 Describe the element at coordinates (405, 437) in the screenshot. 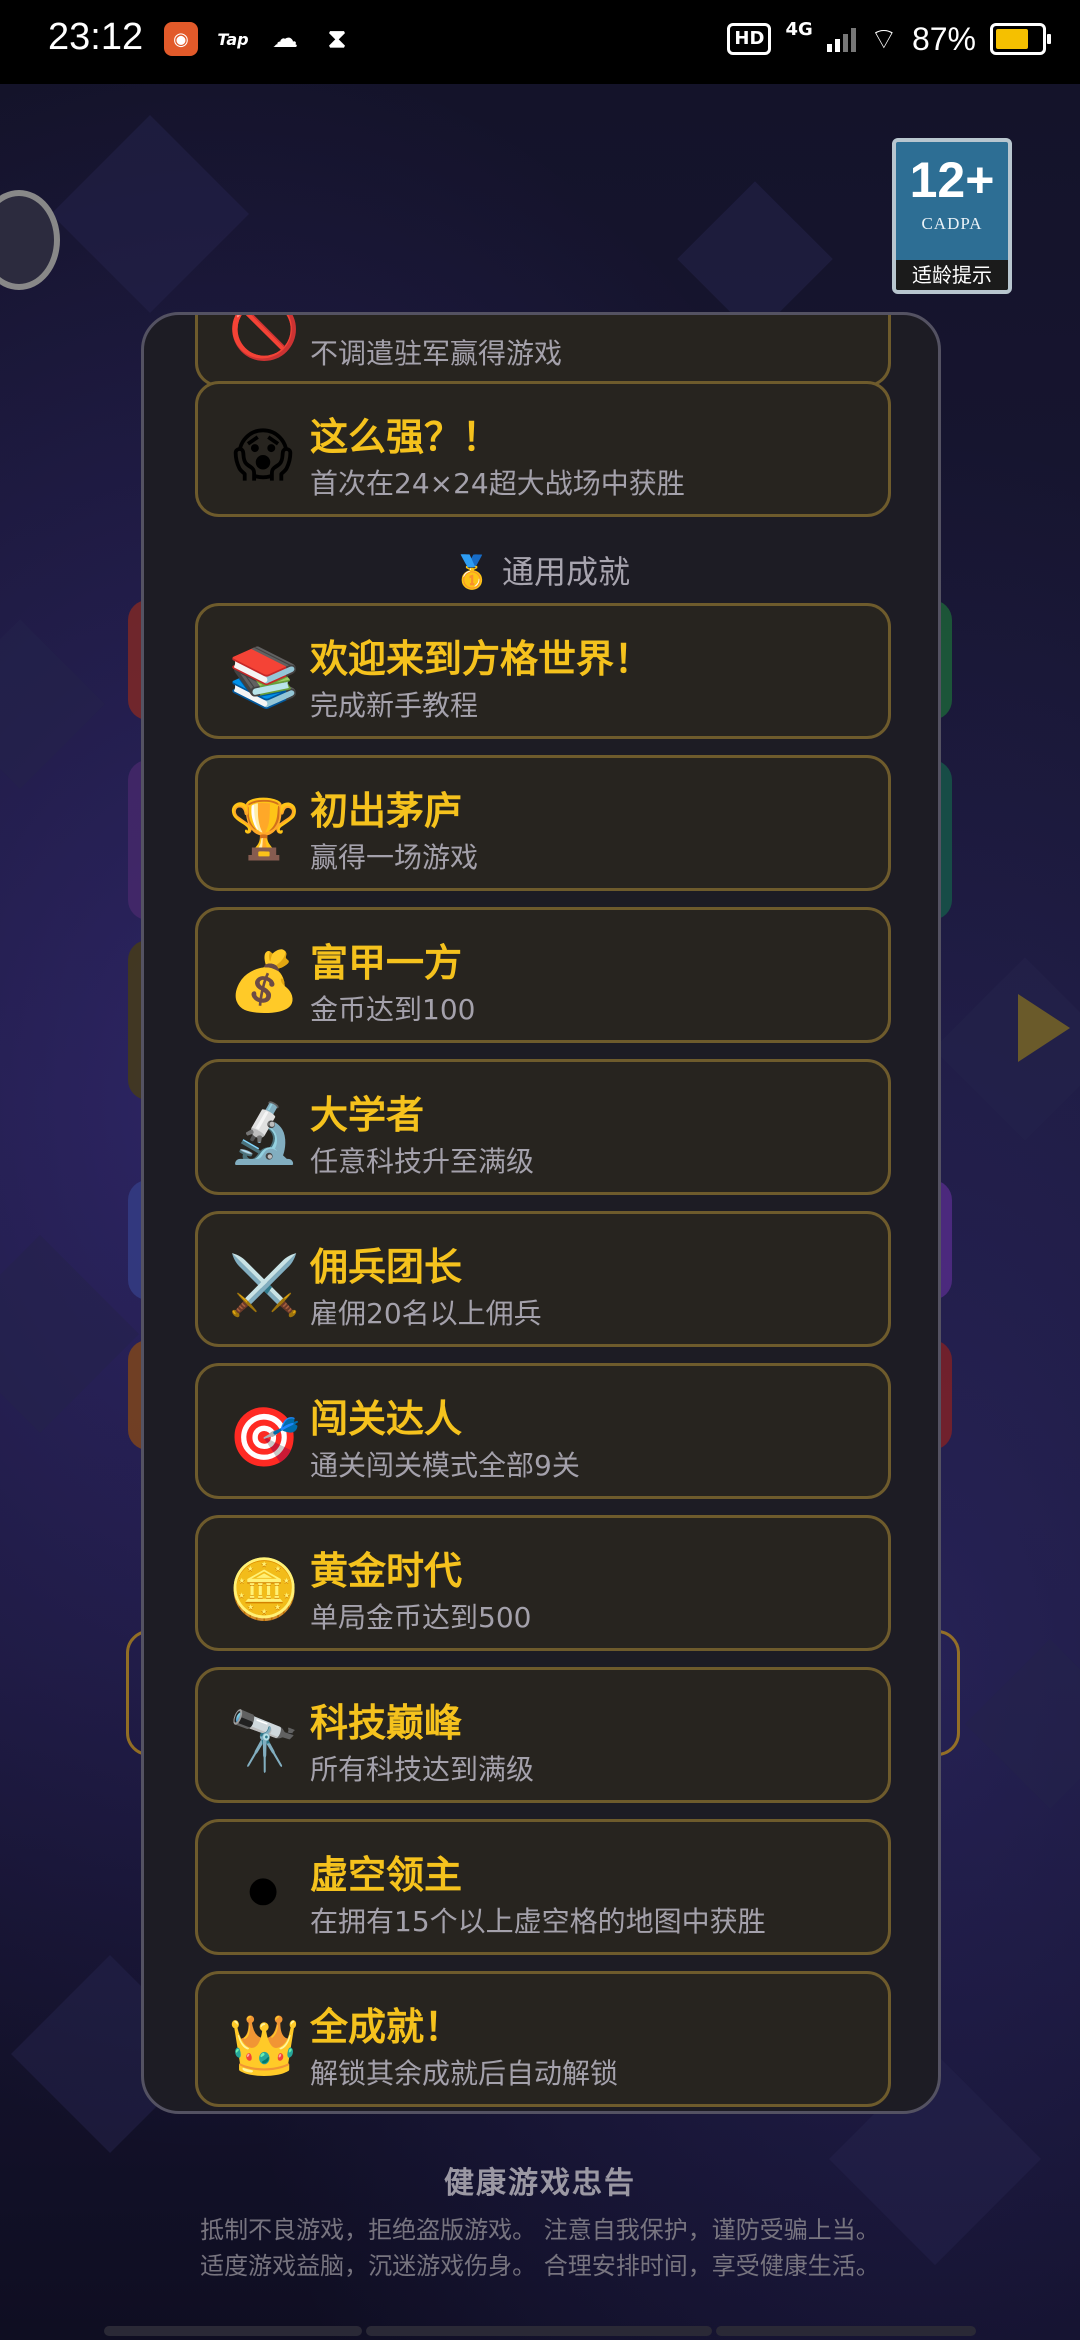

I see `achievement-title: 这么强？！` at that location.